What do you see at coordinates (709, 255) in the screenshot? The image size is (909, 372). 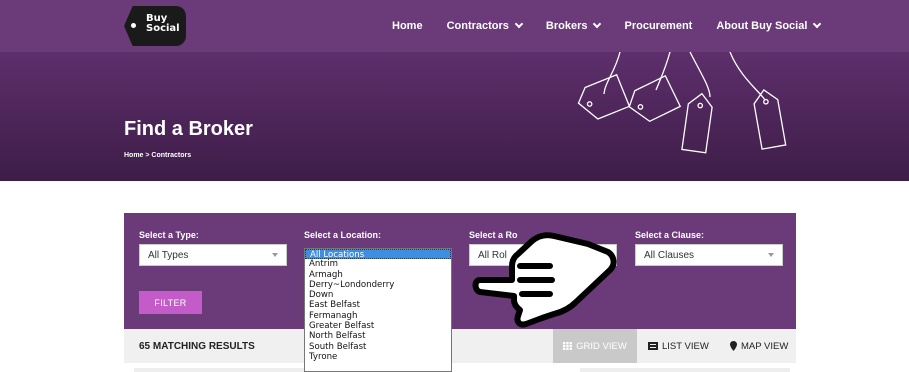 I see `clause-select: All Clauses` at bounding box center [709, 255].